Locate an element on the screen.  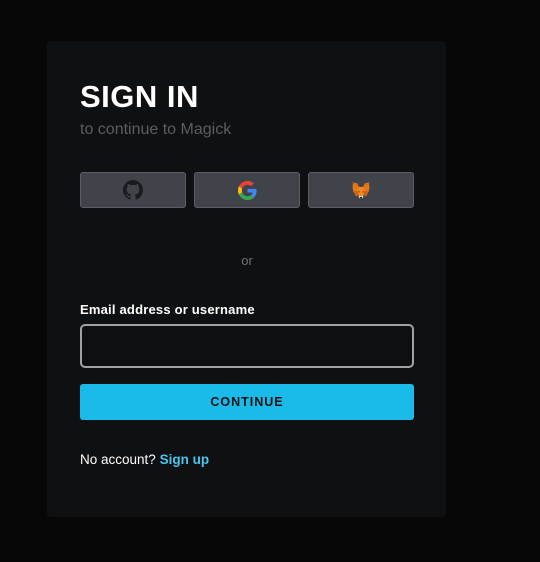
email-field-label: Email address or username is located at coordinates (167, 309).